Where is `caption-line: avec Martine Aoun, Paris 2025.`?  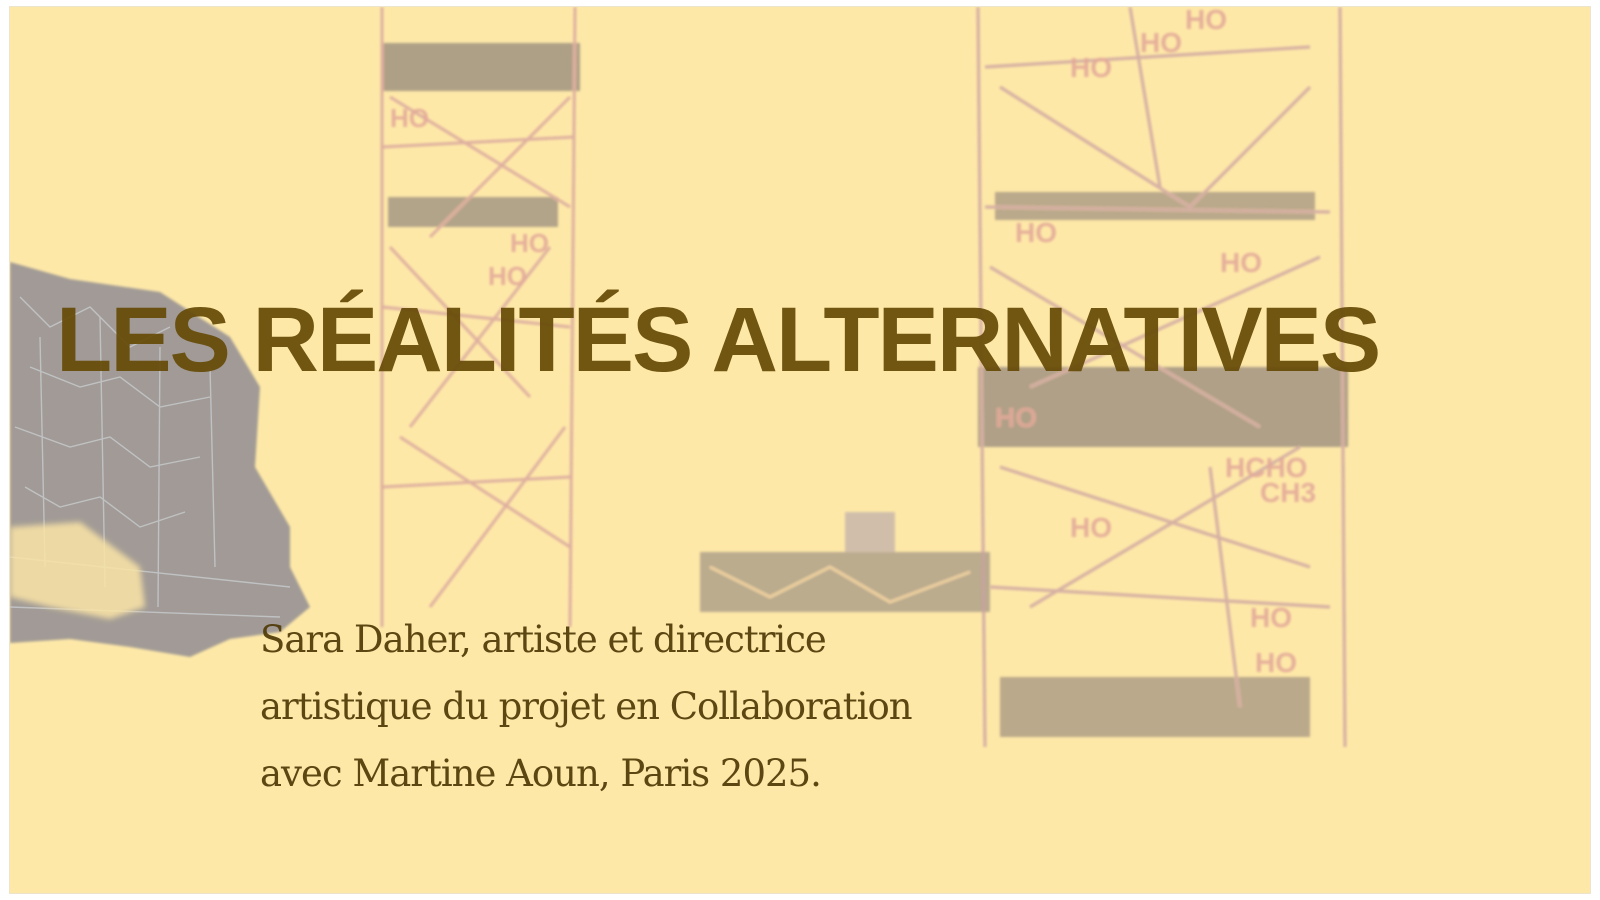
caption-line: avec Martine Aoun, Paris 2025. is located at coordinates (541, 773).